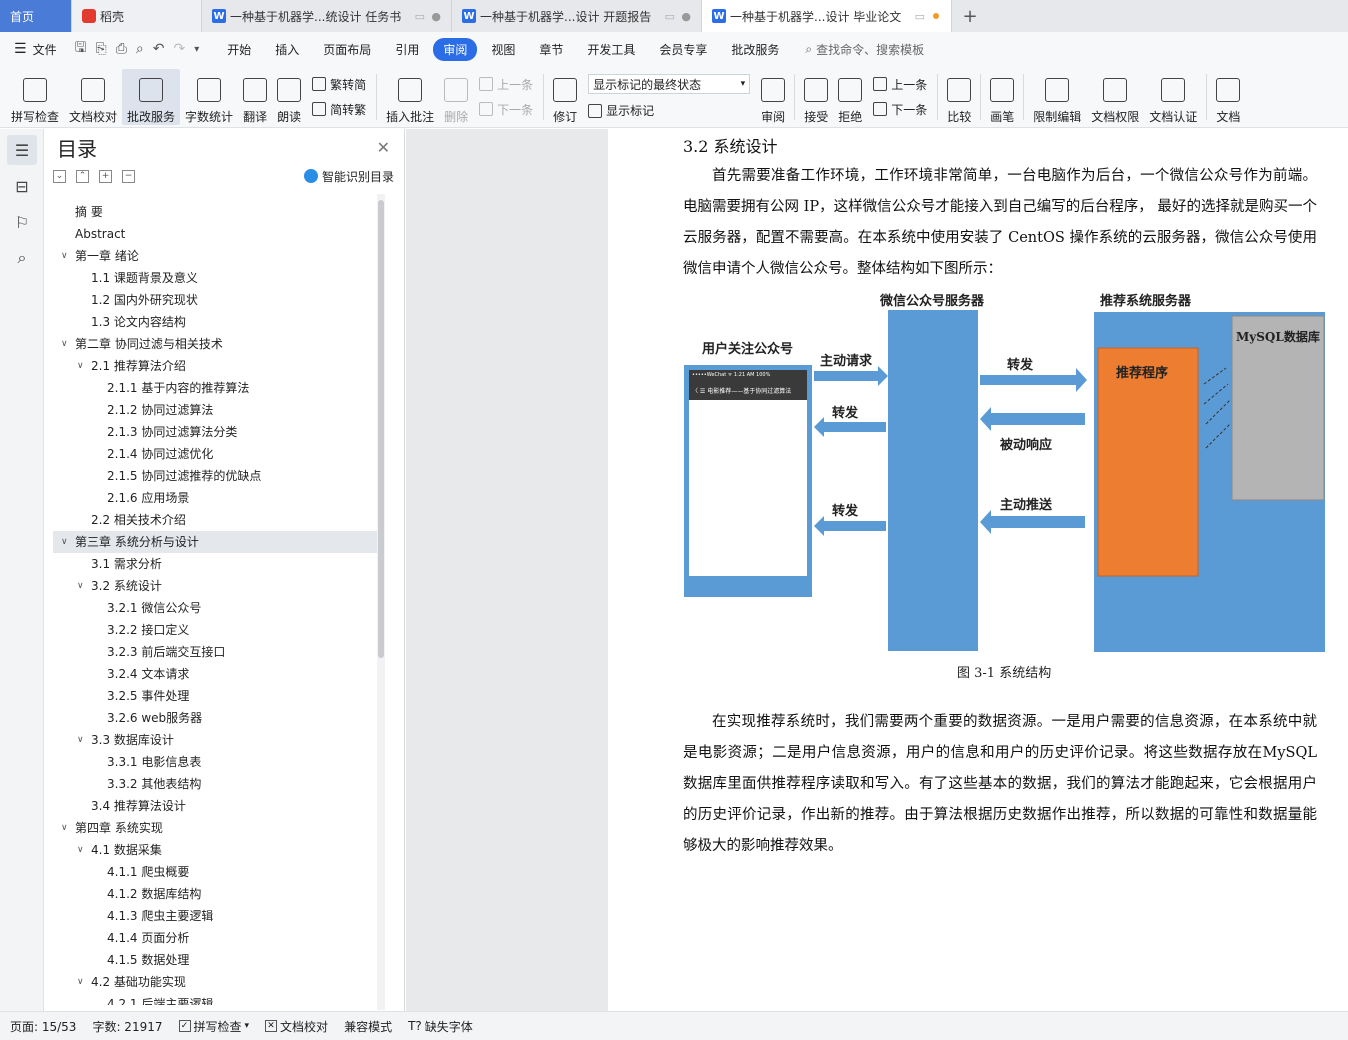 This screenshot has width=1348, height=1040. Describe the element at coordinates (348, 176) in the screenshot. I see `smart-toc-button: 智能识别目录` at that location.